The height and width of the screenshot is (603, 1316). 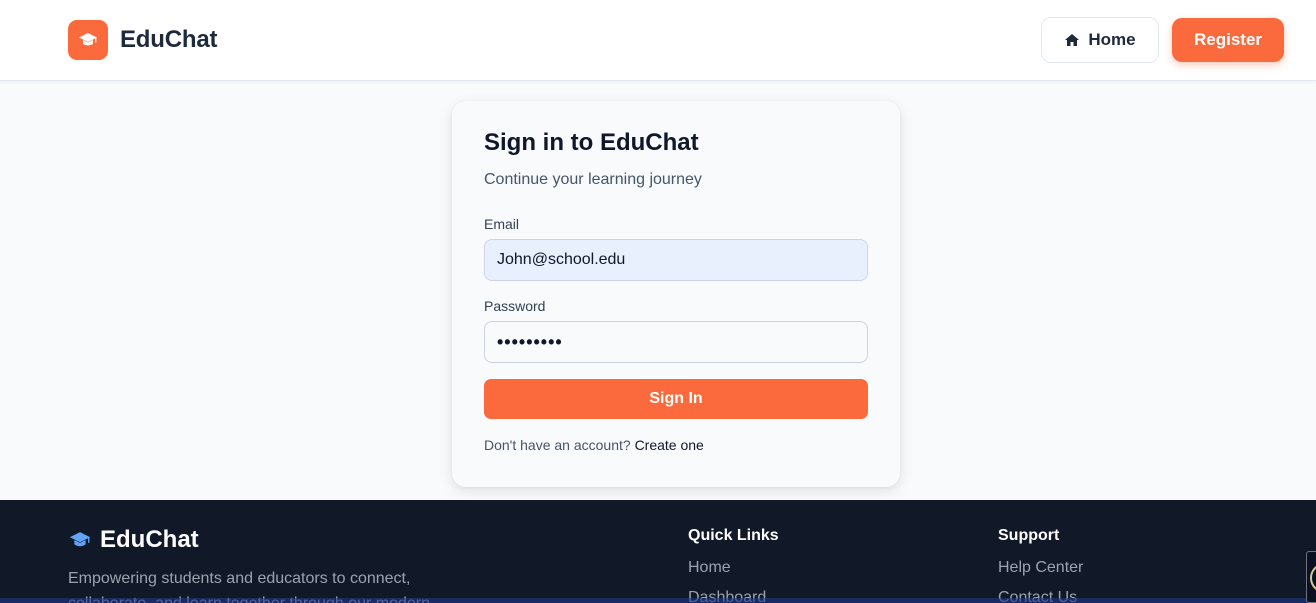 What do you see at coordinates (1072, 40) in the screenshot?
I see `home-icon` at bounding box center [1072, 40].